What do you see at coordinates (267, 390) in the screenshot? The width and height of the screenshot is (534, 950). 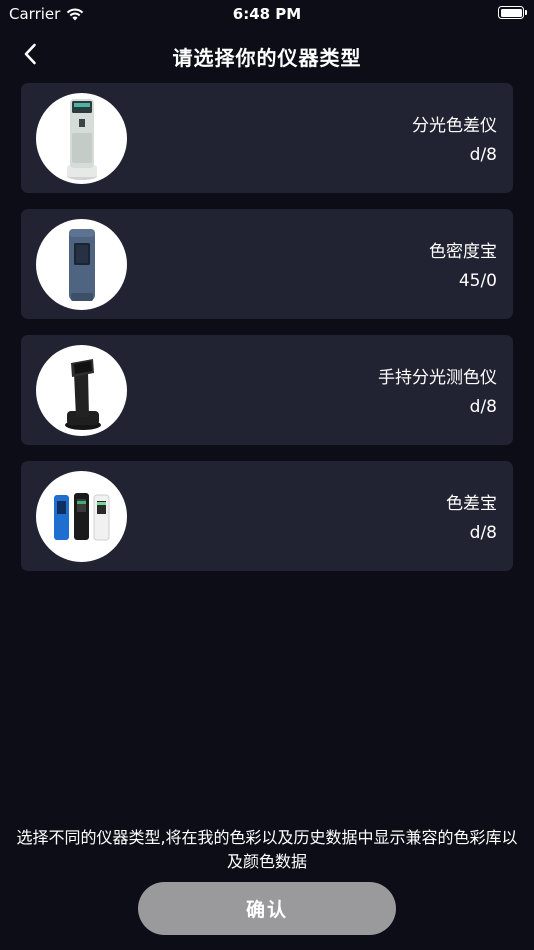 I see `instrument-card: 手持分光测色仪 d/8` at bounding box center [267, 390].